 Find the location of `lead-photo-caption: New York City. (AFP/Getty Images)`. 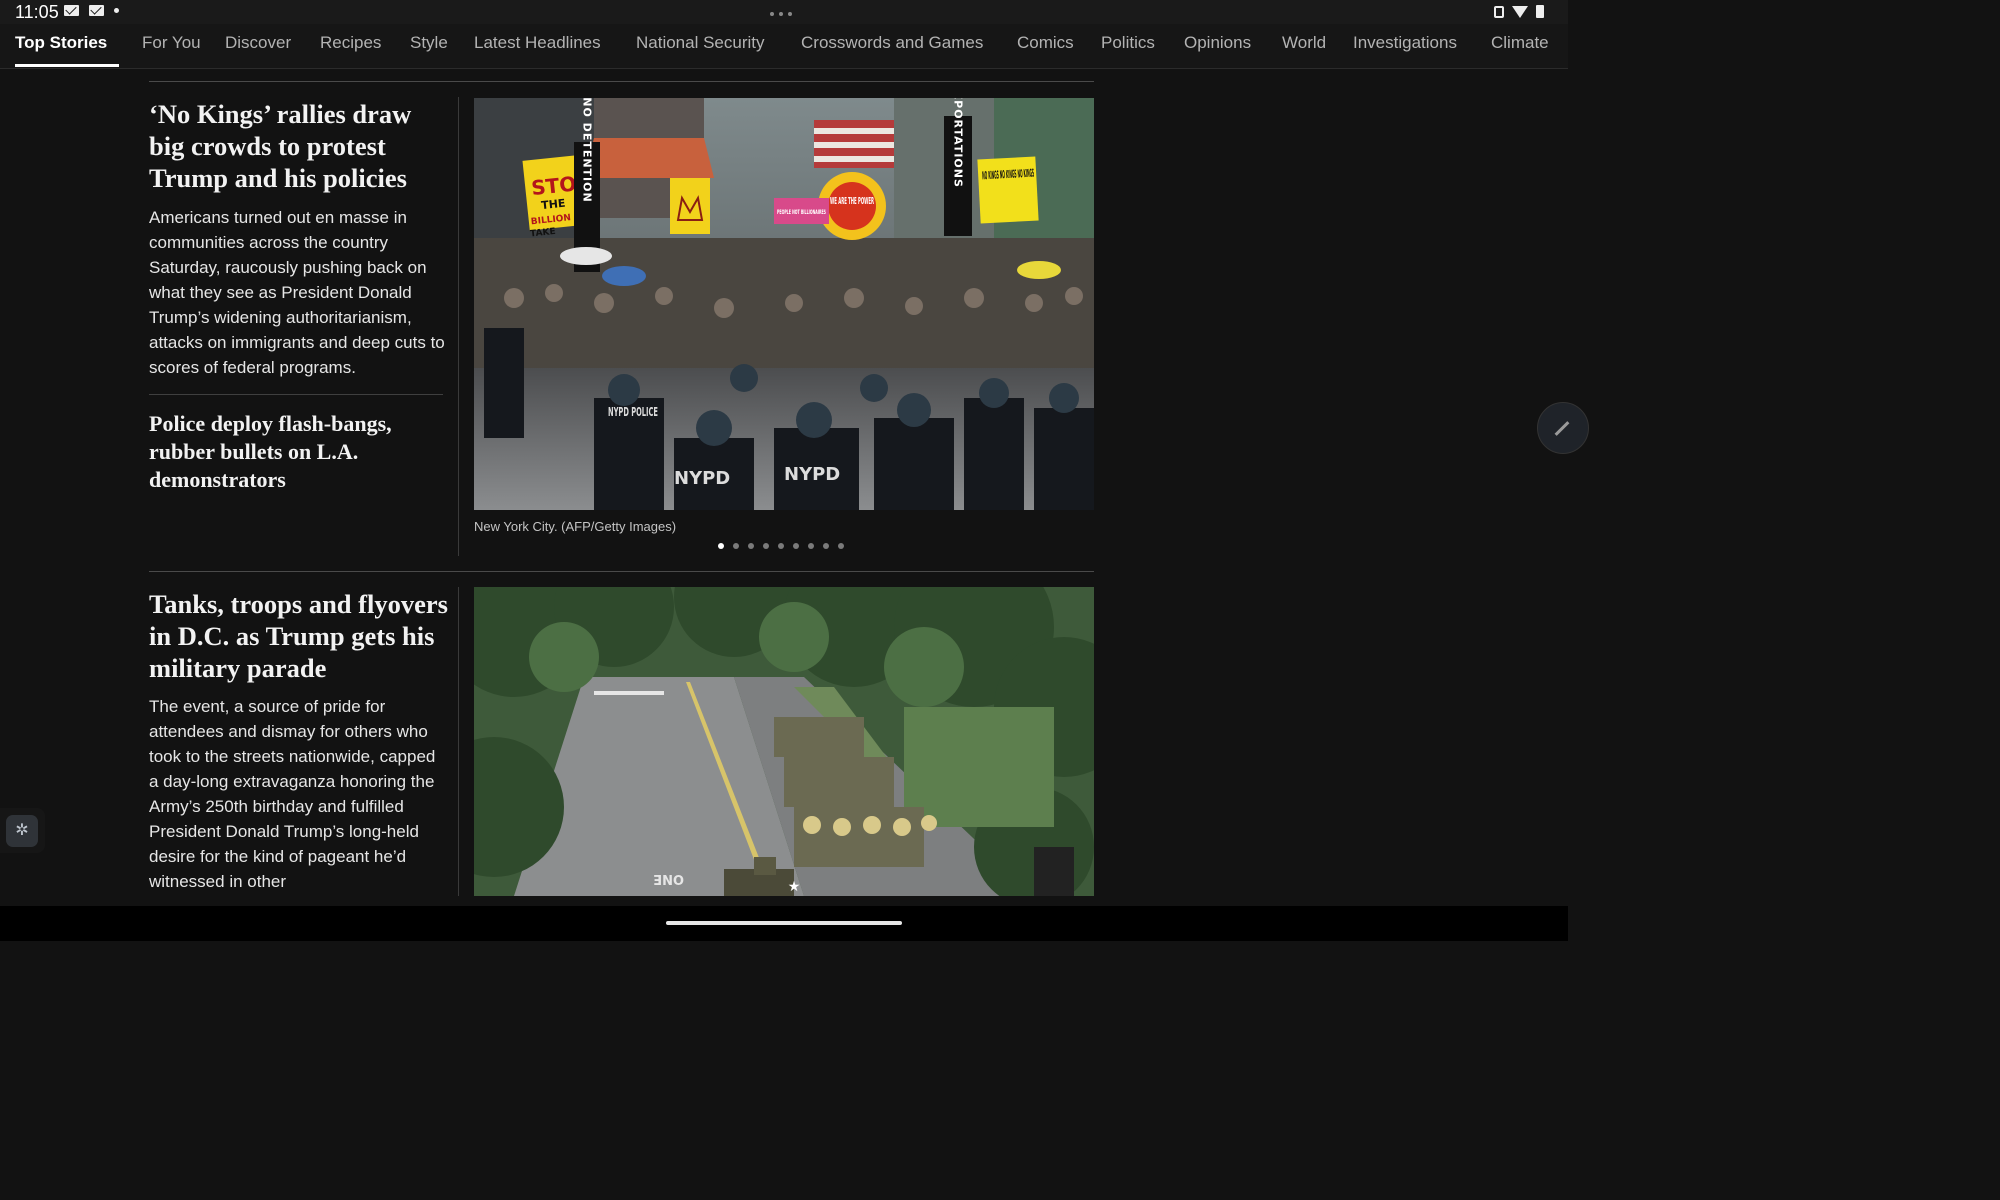

lead-photo-caption: New York City. (AFP/Getty Images) is located at coordinates (575, 526).